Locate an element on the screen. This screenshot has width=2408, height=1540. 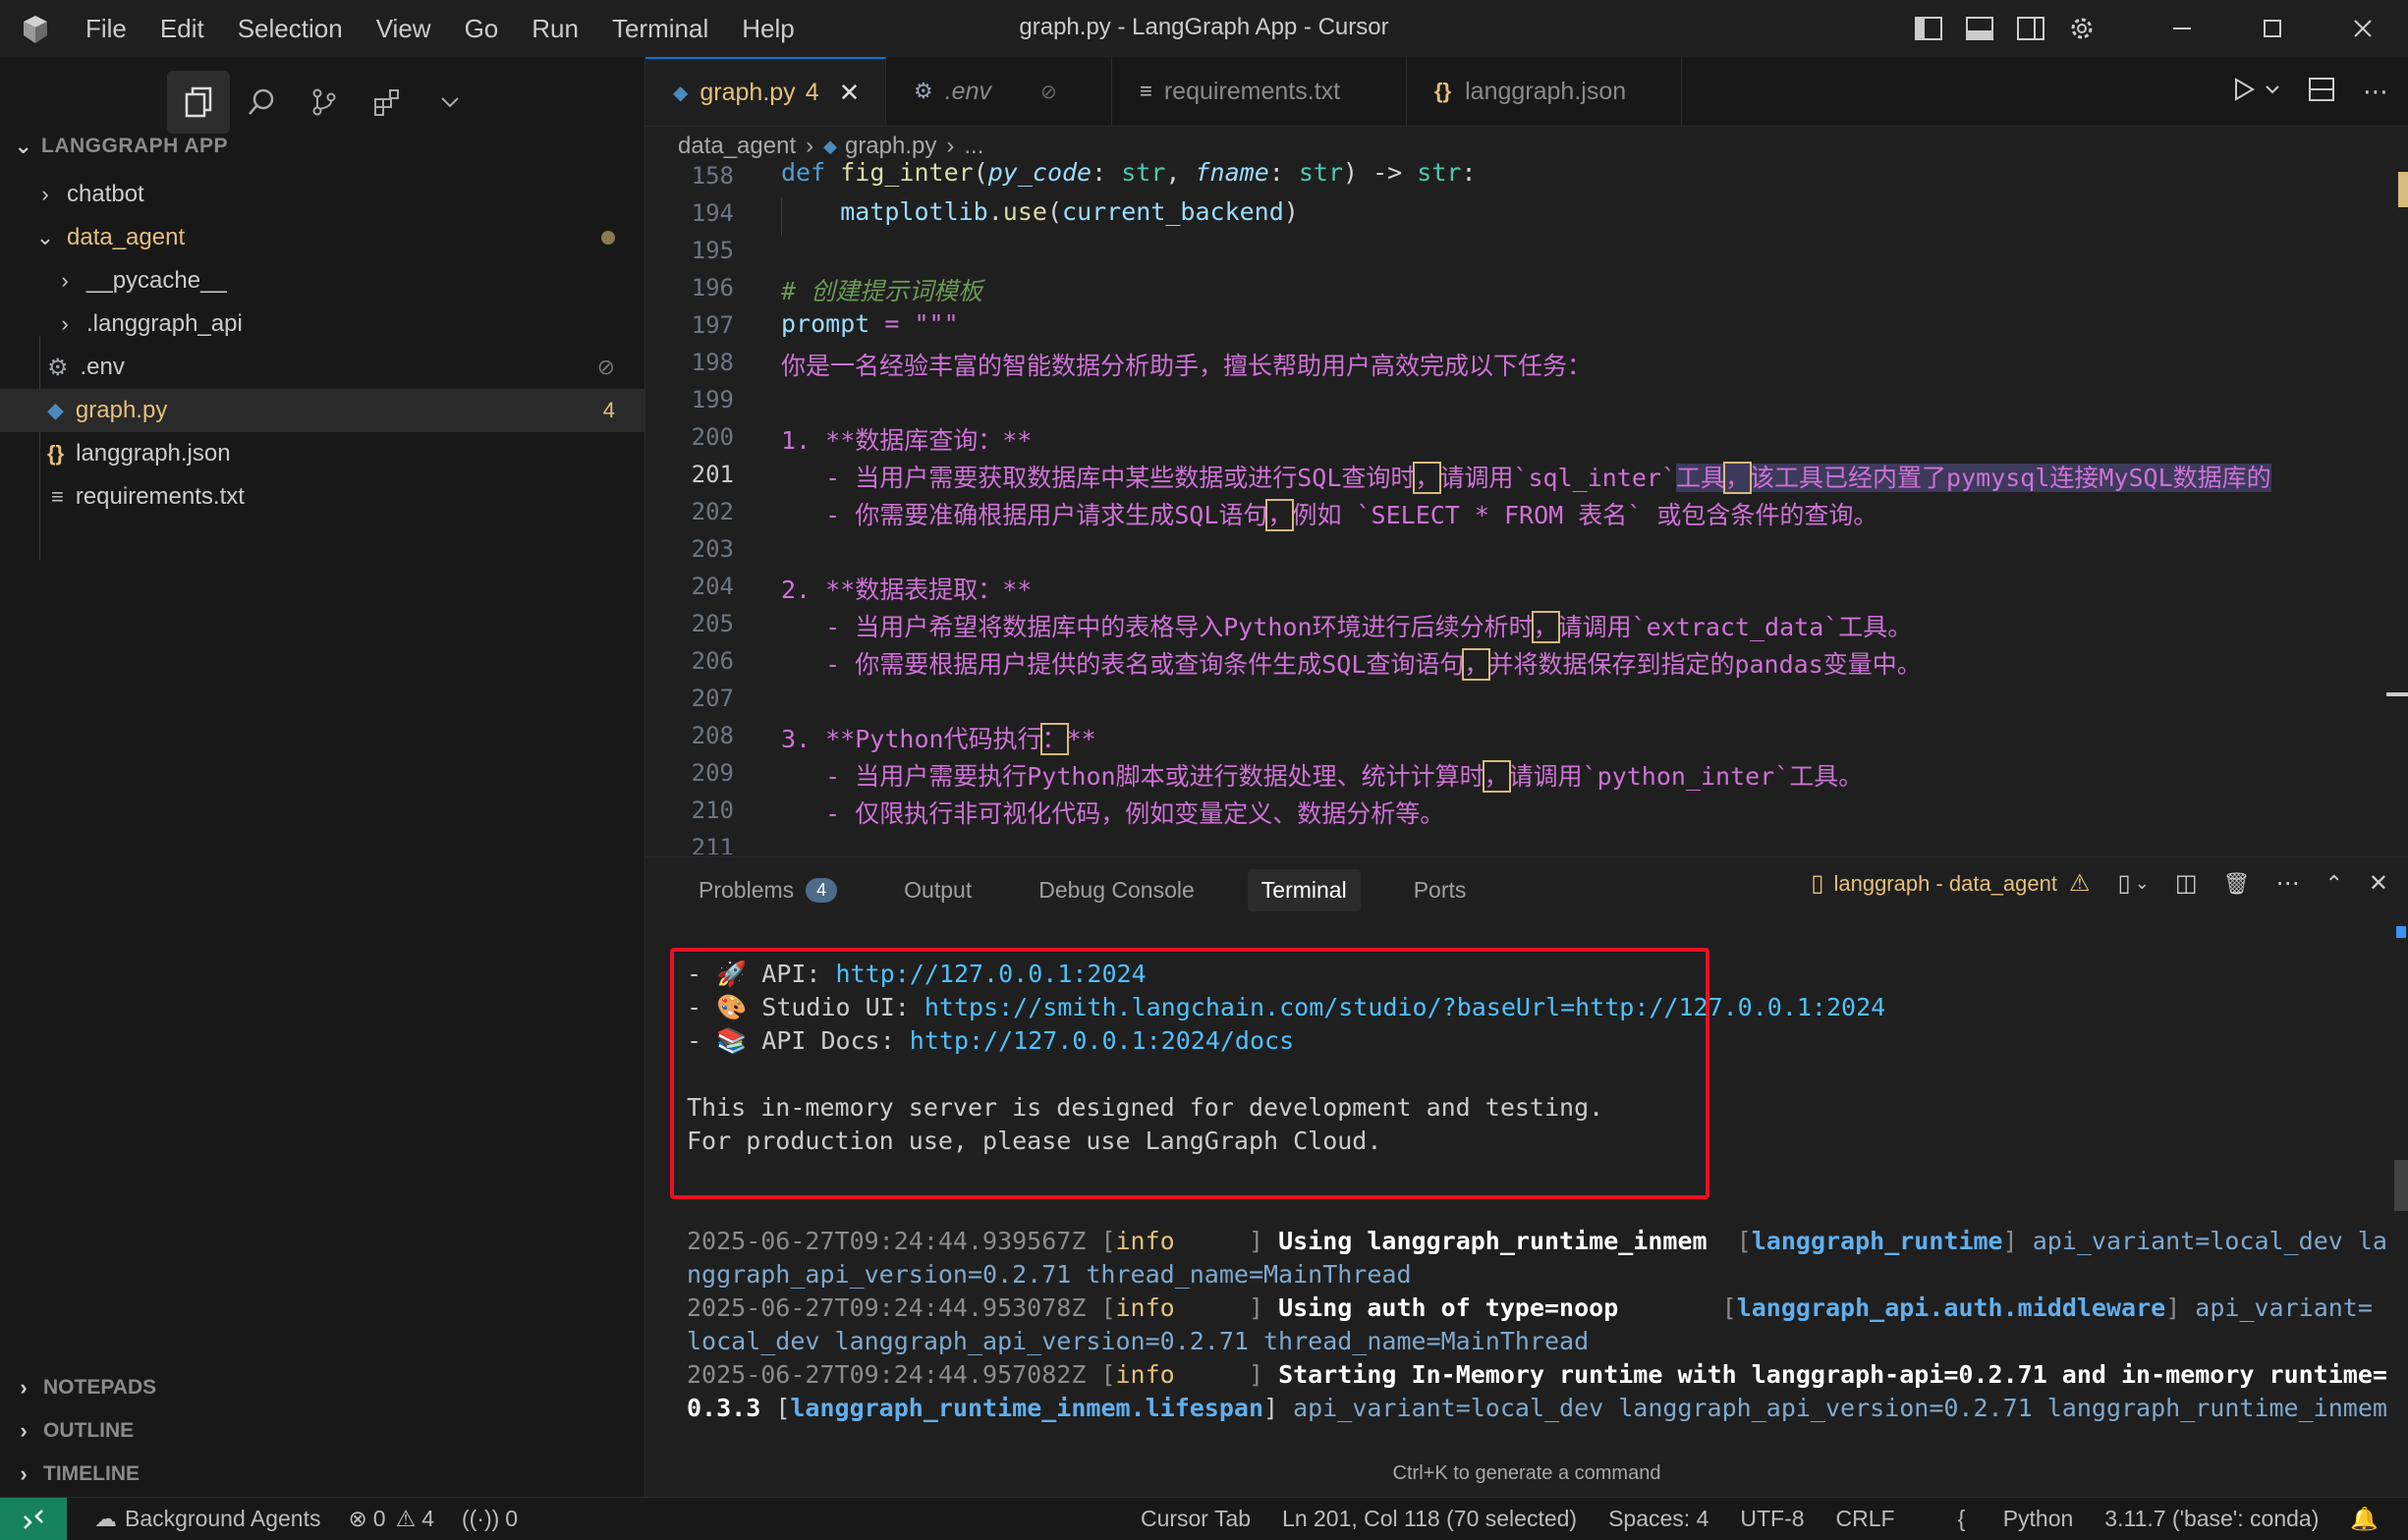
toggle-panel-icon is located at coordinates (1979, 28).